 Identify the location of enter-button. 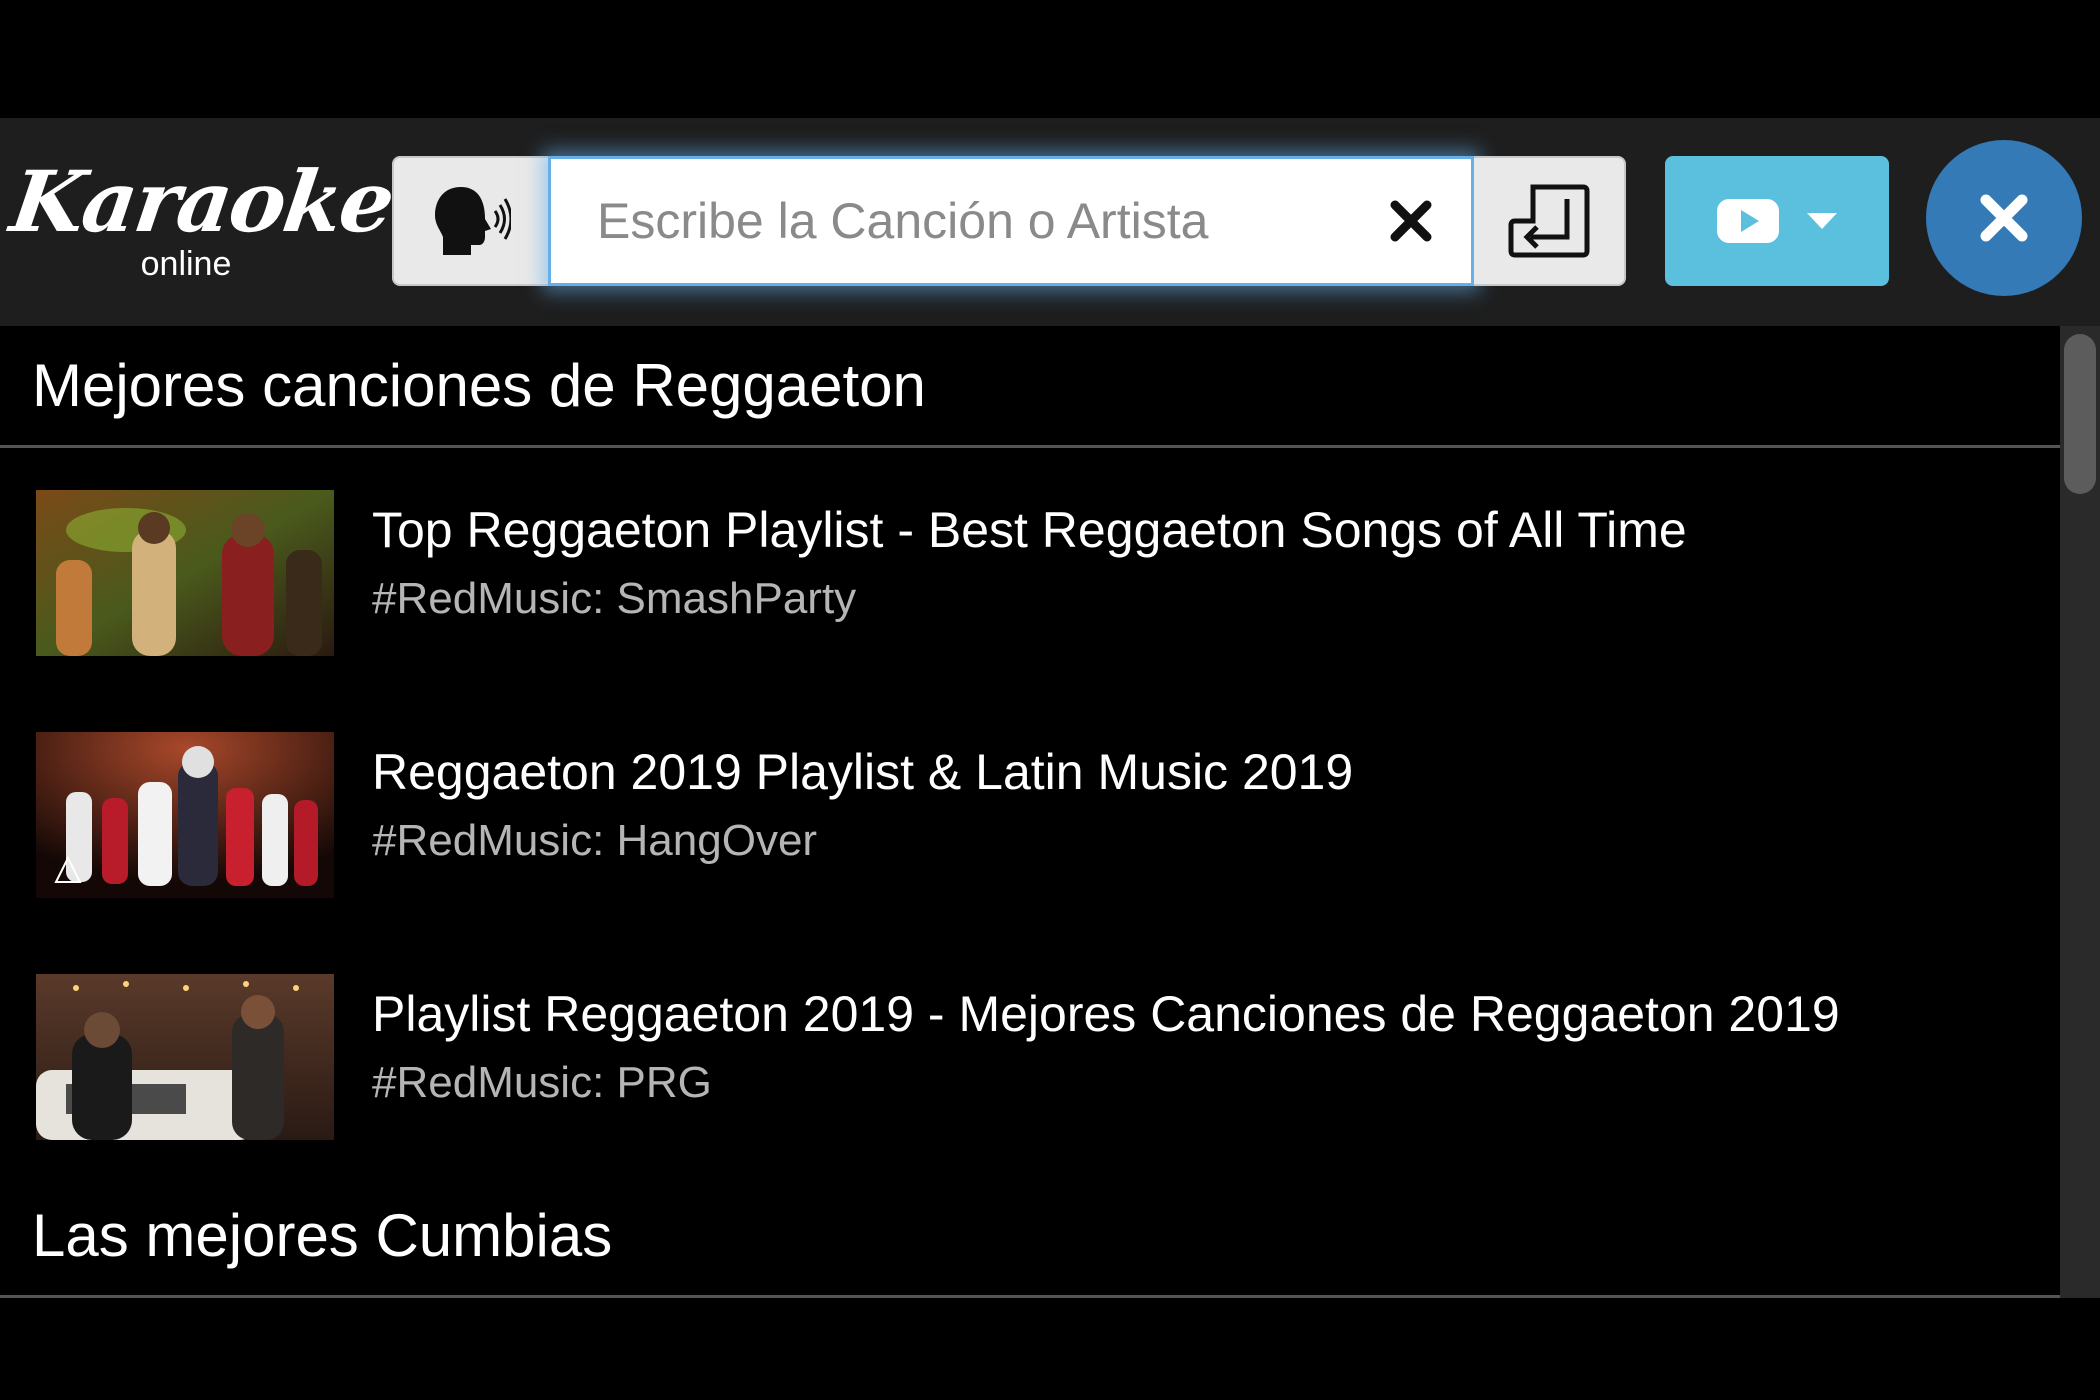
(1550, 221).